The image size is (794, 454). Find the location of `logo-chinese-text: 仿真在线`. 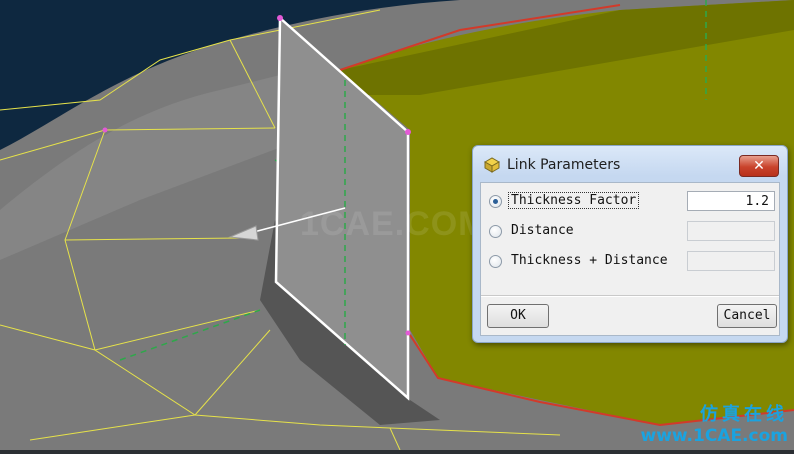

logo-chinese-text: 仿真在线 is located at coordinates (744, 414).